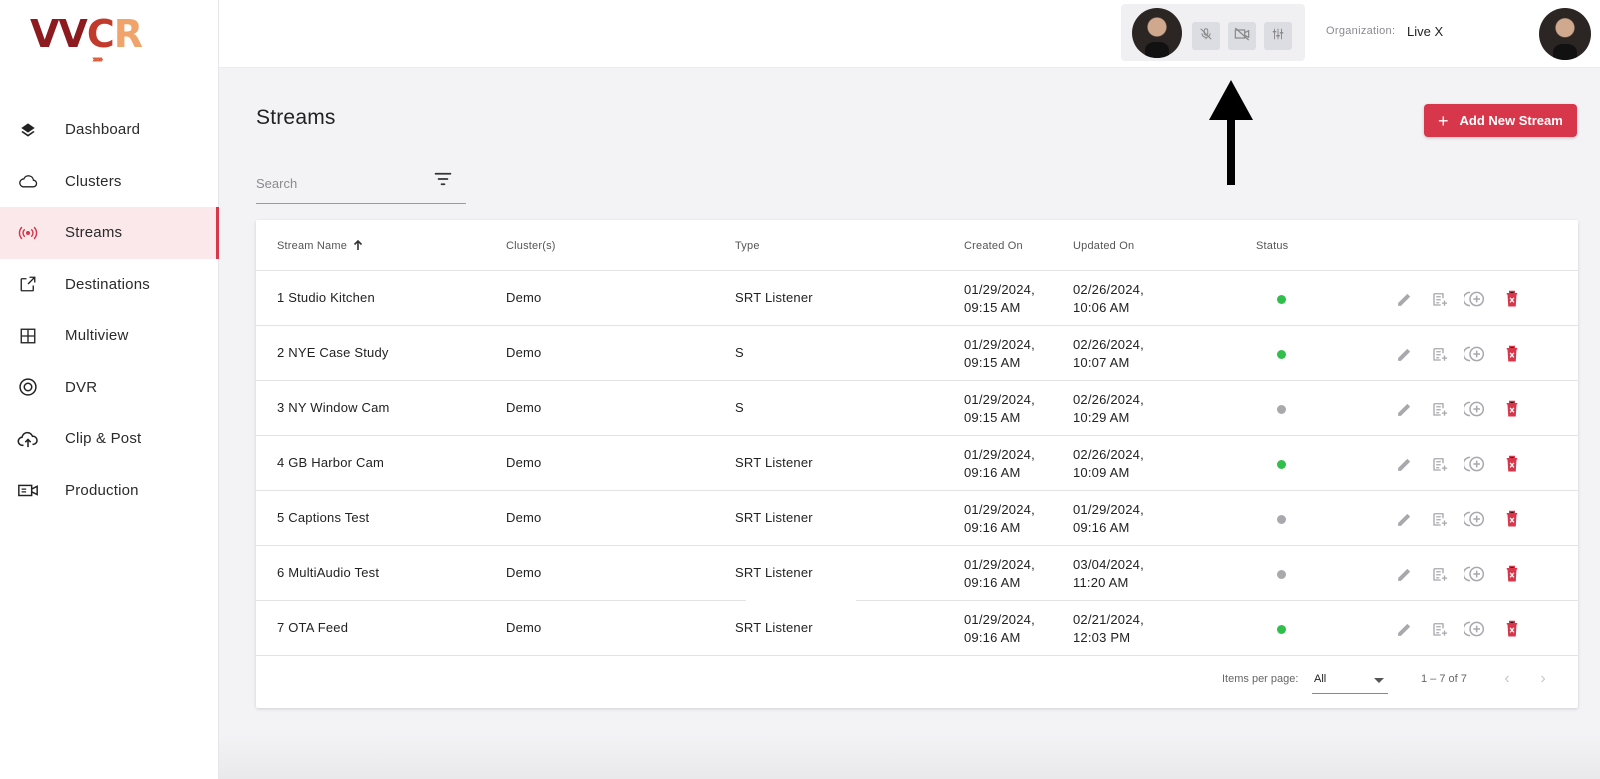  Describe the element at coordinates (109, 388) in the screenshot. I see `sidebar-item-dvr: DVR` at that location.